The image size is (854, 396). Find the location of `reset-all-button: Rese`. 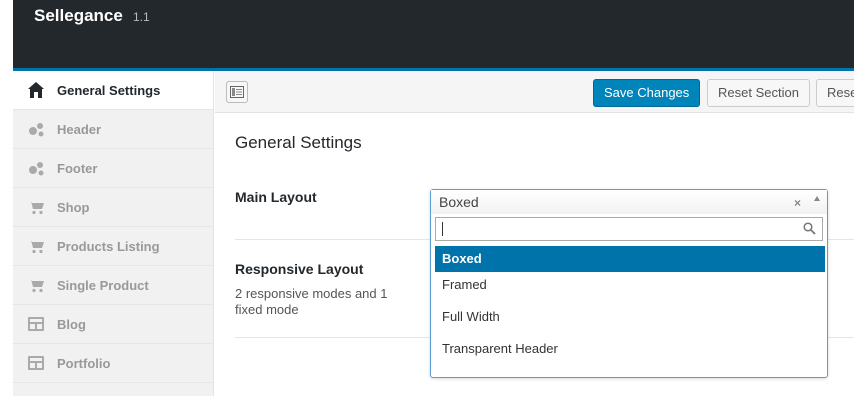

reset-all-button: Rese is located at coordinates (835, 93).